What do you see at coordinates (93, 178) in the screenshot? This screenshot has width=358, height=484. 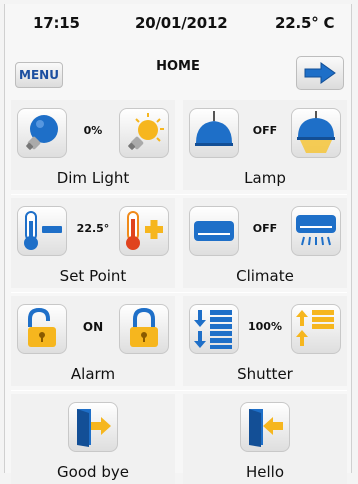 I see `tile-label: Dim Light` at bounding box center [93, 178].